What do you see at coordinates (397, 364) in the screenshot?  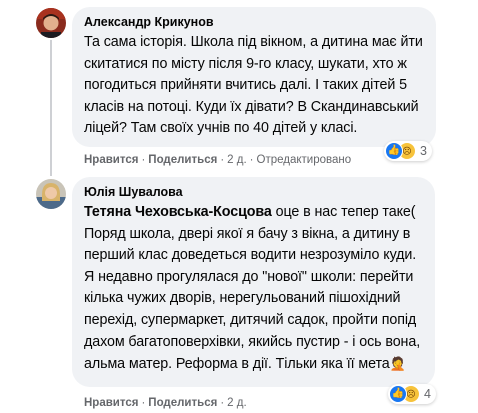 I see `facepalm-icon: 🤦` at bounding box center [397, 364].